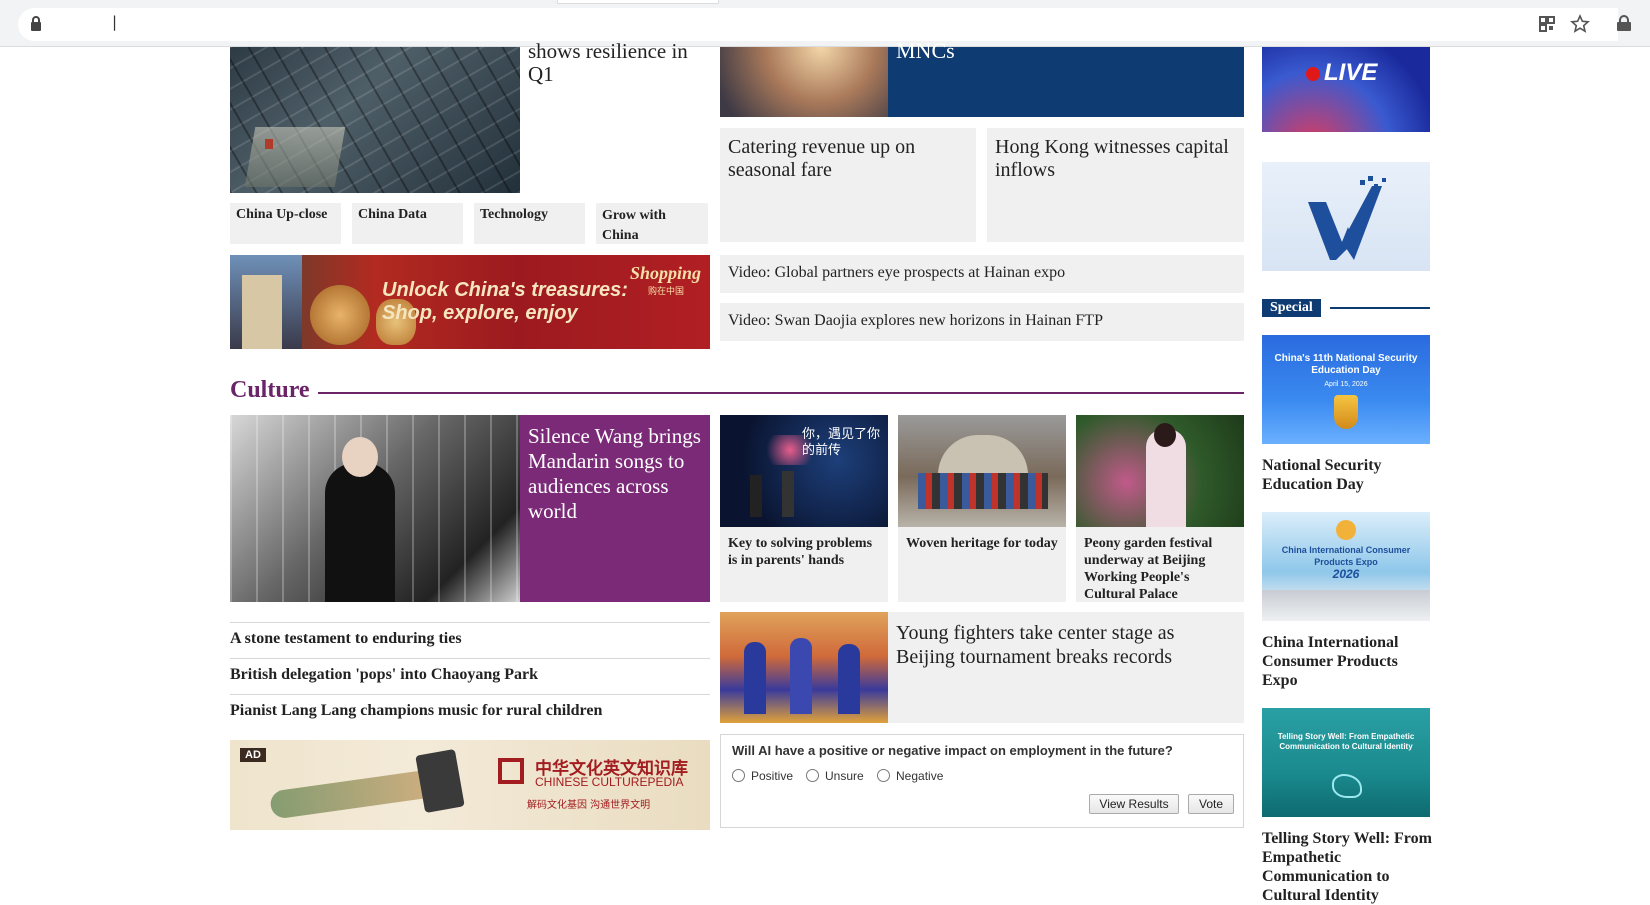  I want to click on thumb-caption: Woven heritage for today, so click(982, 564).